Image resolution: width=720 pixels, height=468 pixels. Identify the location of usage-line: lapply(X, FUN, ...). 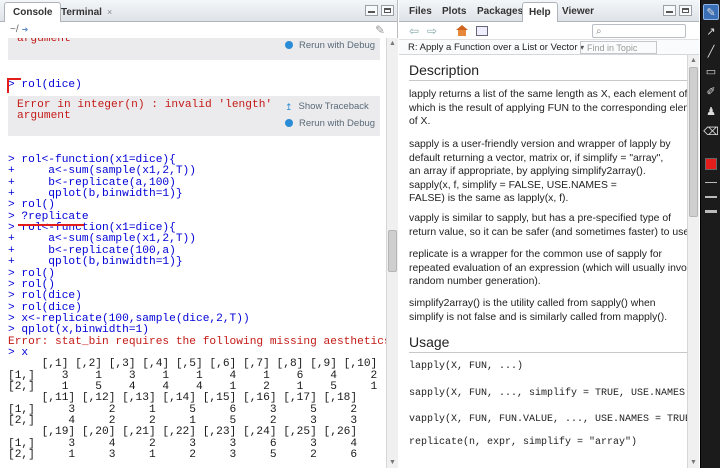
(466, 366).